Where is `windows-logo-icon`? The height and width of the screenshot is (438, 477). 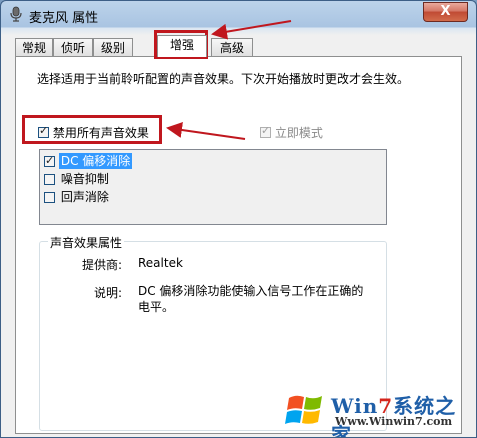
windows-logo-icon is located at coordinates (303, 409).